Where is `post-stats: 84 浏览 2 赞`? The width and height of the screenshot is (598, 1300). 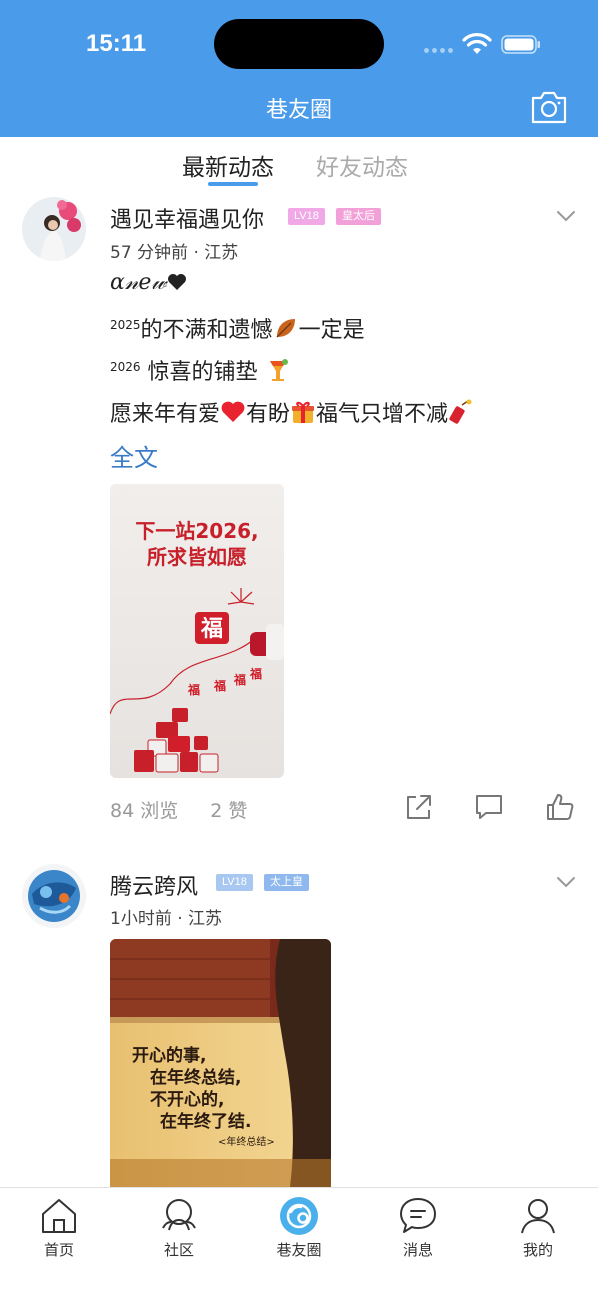 post-stats: 84 浏览 2 赞 is located at coordinates (191, 809).